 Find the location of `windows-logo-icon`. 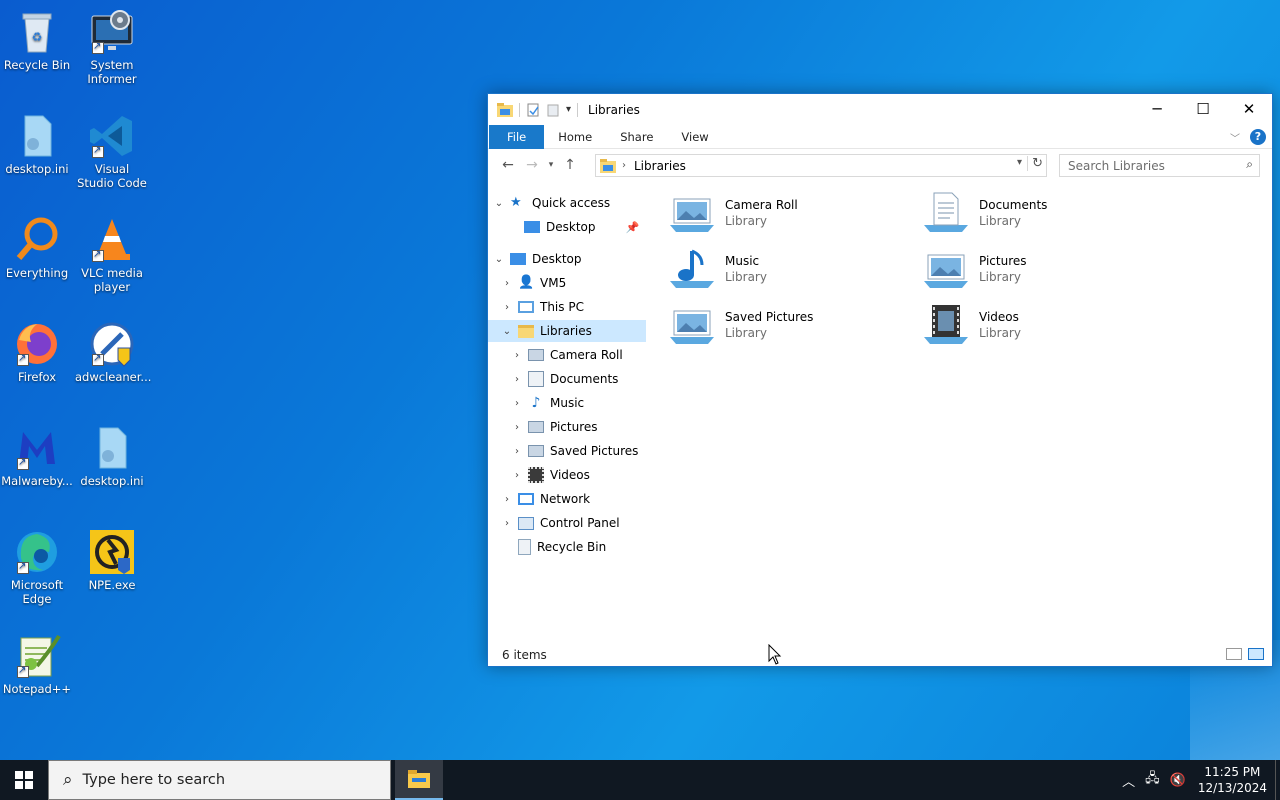

windows-logo-icon is located at coordinates (24, 780).